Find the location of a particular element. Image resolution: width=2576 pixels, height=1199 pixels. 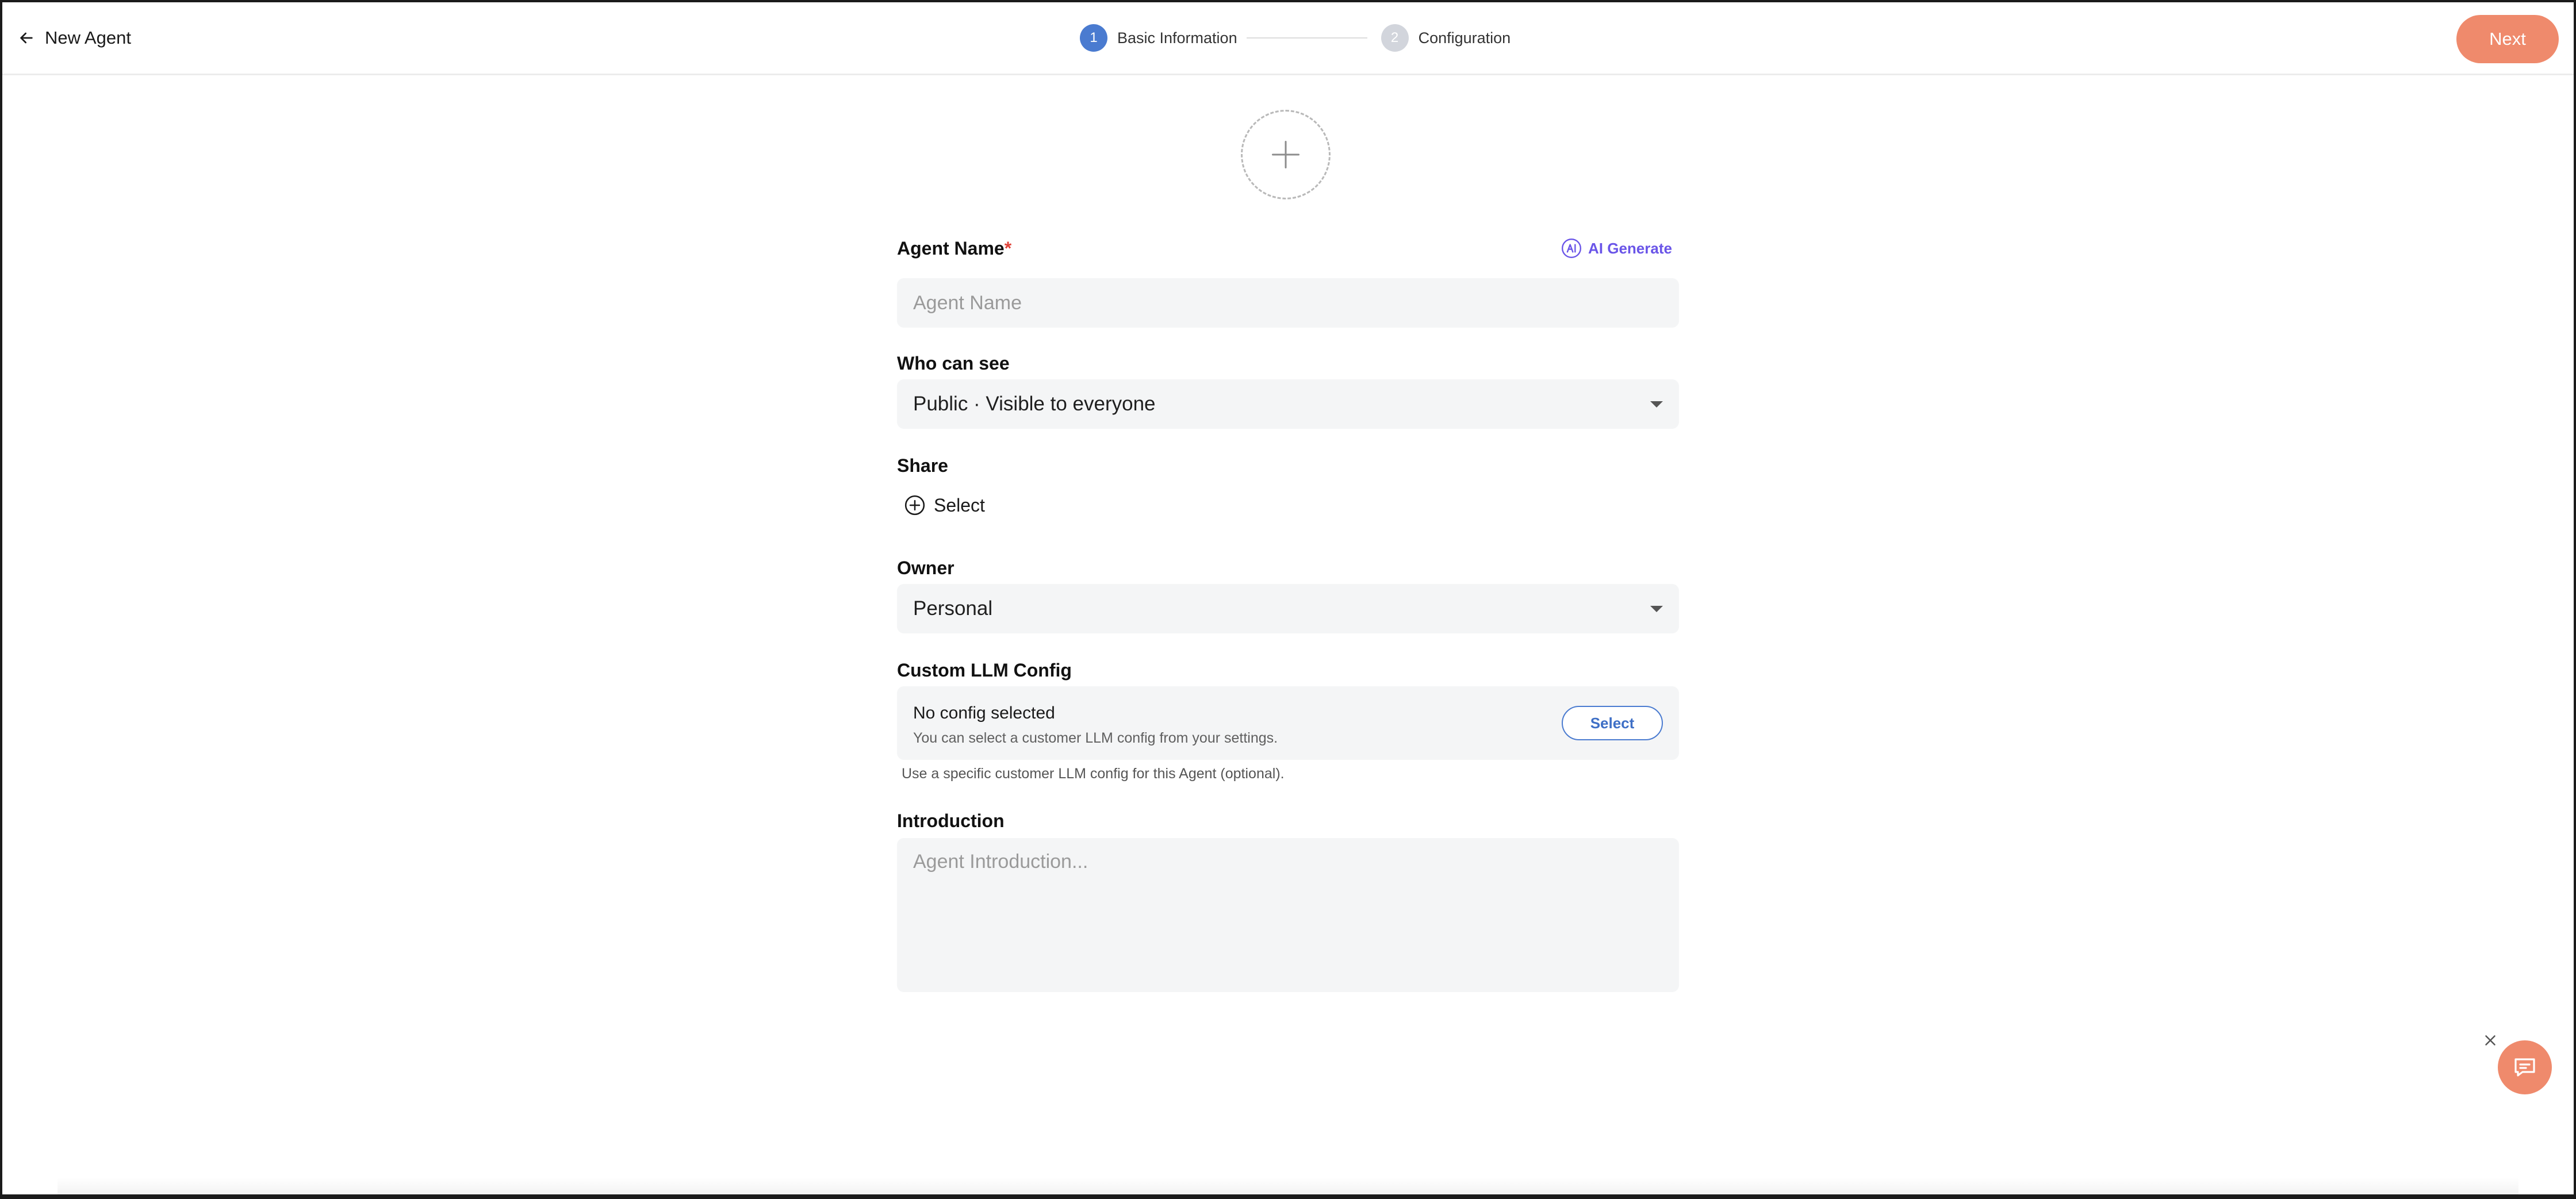

ai-generate-button: AI Generate is located at coordinates (1616, 248).